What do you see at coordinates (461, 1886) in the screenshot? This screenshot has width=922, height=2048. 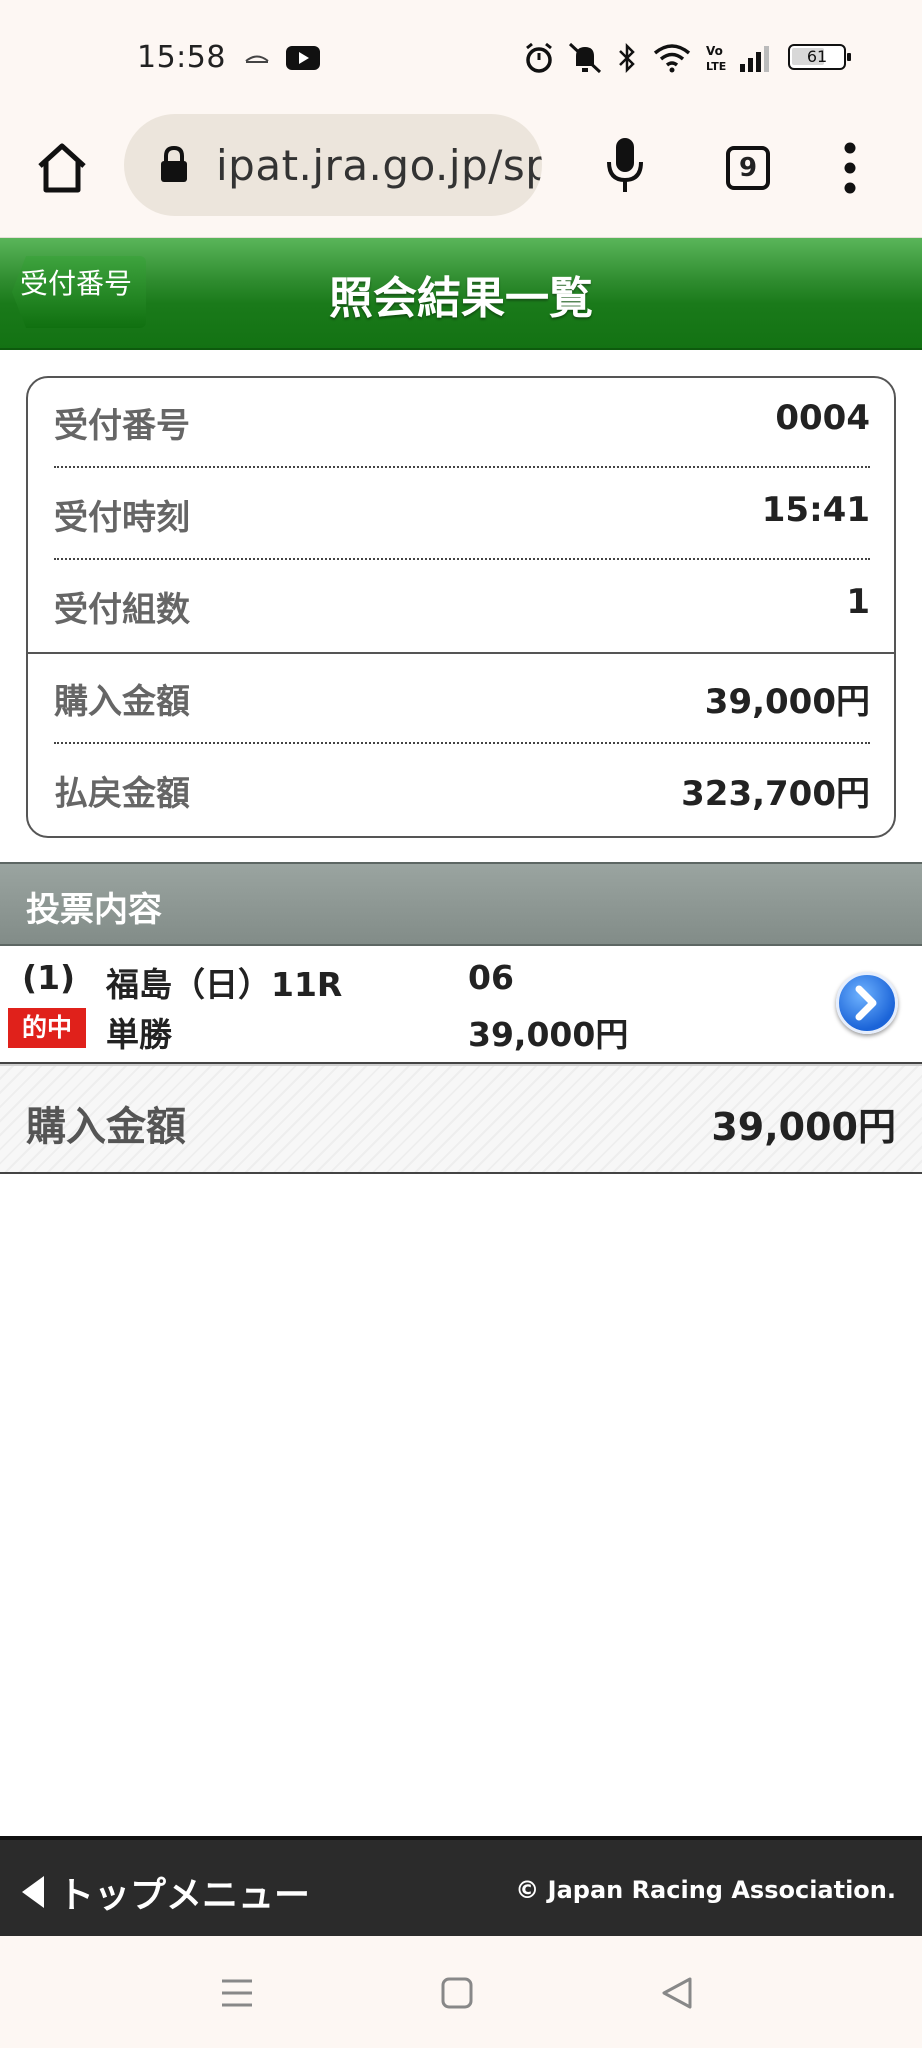 I see `footer-bar: トップメニュー © Japan Racing Association.` at bounding box center [461, 1886].